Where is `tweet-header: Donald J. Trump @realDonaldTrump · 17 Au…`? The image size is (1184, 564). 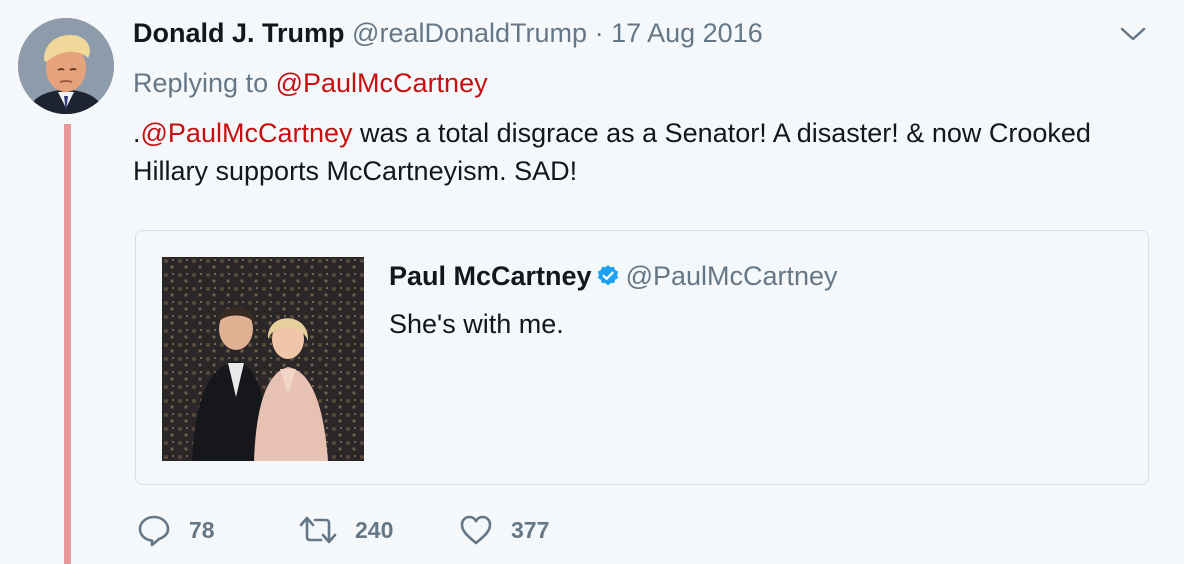 tweet-header: Donald J. Trump @realDonaldTrump · 17 Au… is located at coordinates (448, 33).